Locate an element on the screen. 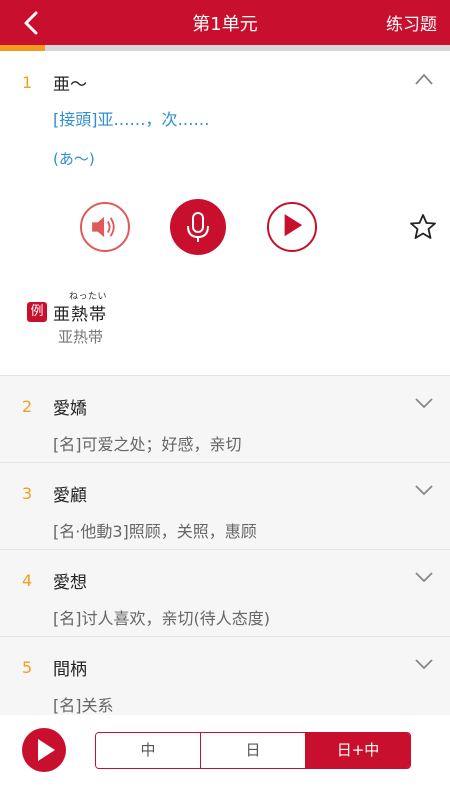 Image resolution: width=450 pixels, height=800 pixels. page-title: 第1单元 is located at coordinates (225, 24).